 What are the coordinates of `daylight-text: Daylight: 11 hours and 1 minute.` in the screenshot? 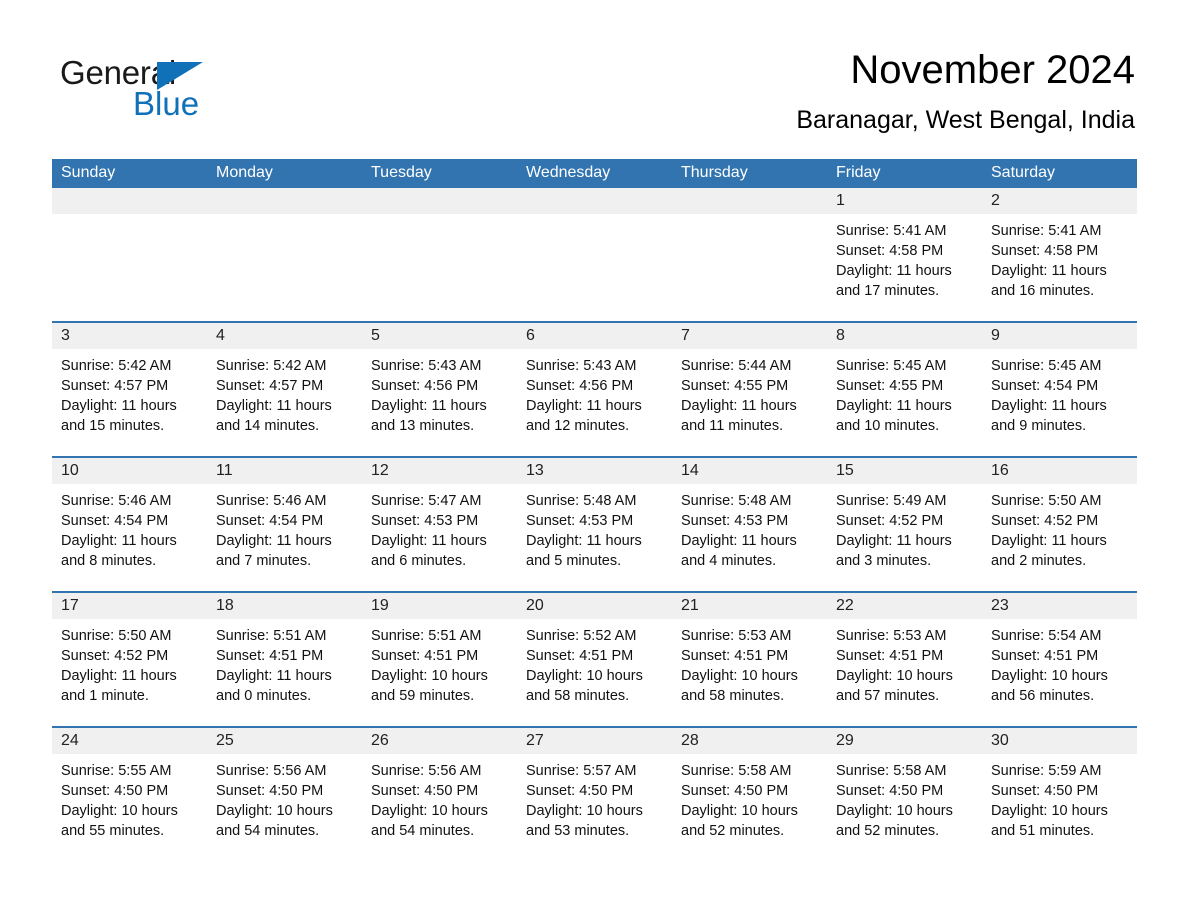 It's located at (119, 686).